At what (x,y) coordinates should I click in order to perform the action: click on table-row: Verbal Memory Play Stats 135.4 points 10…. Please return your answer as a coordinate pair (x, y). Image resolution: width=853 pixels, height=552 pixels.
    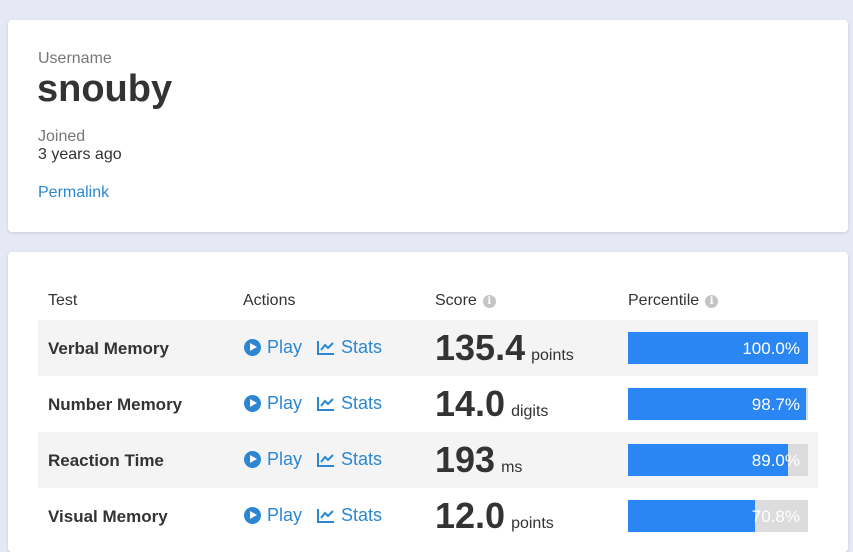
    Looking at the image, I should click on (428, 348).